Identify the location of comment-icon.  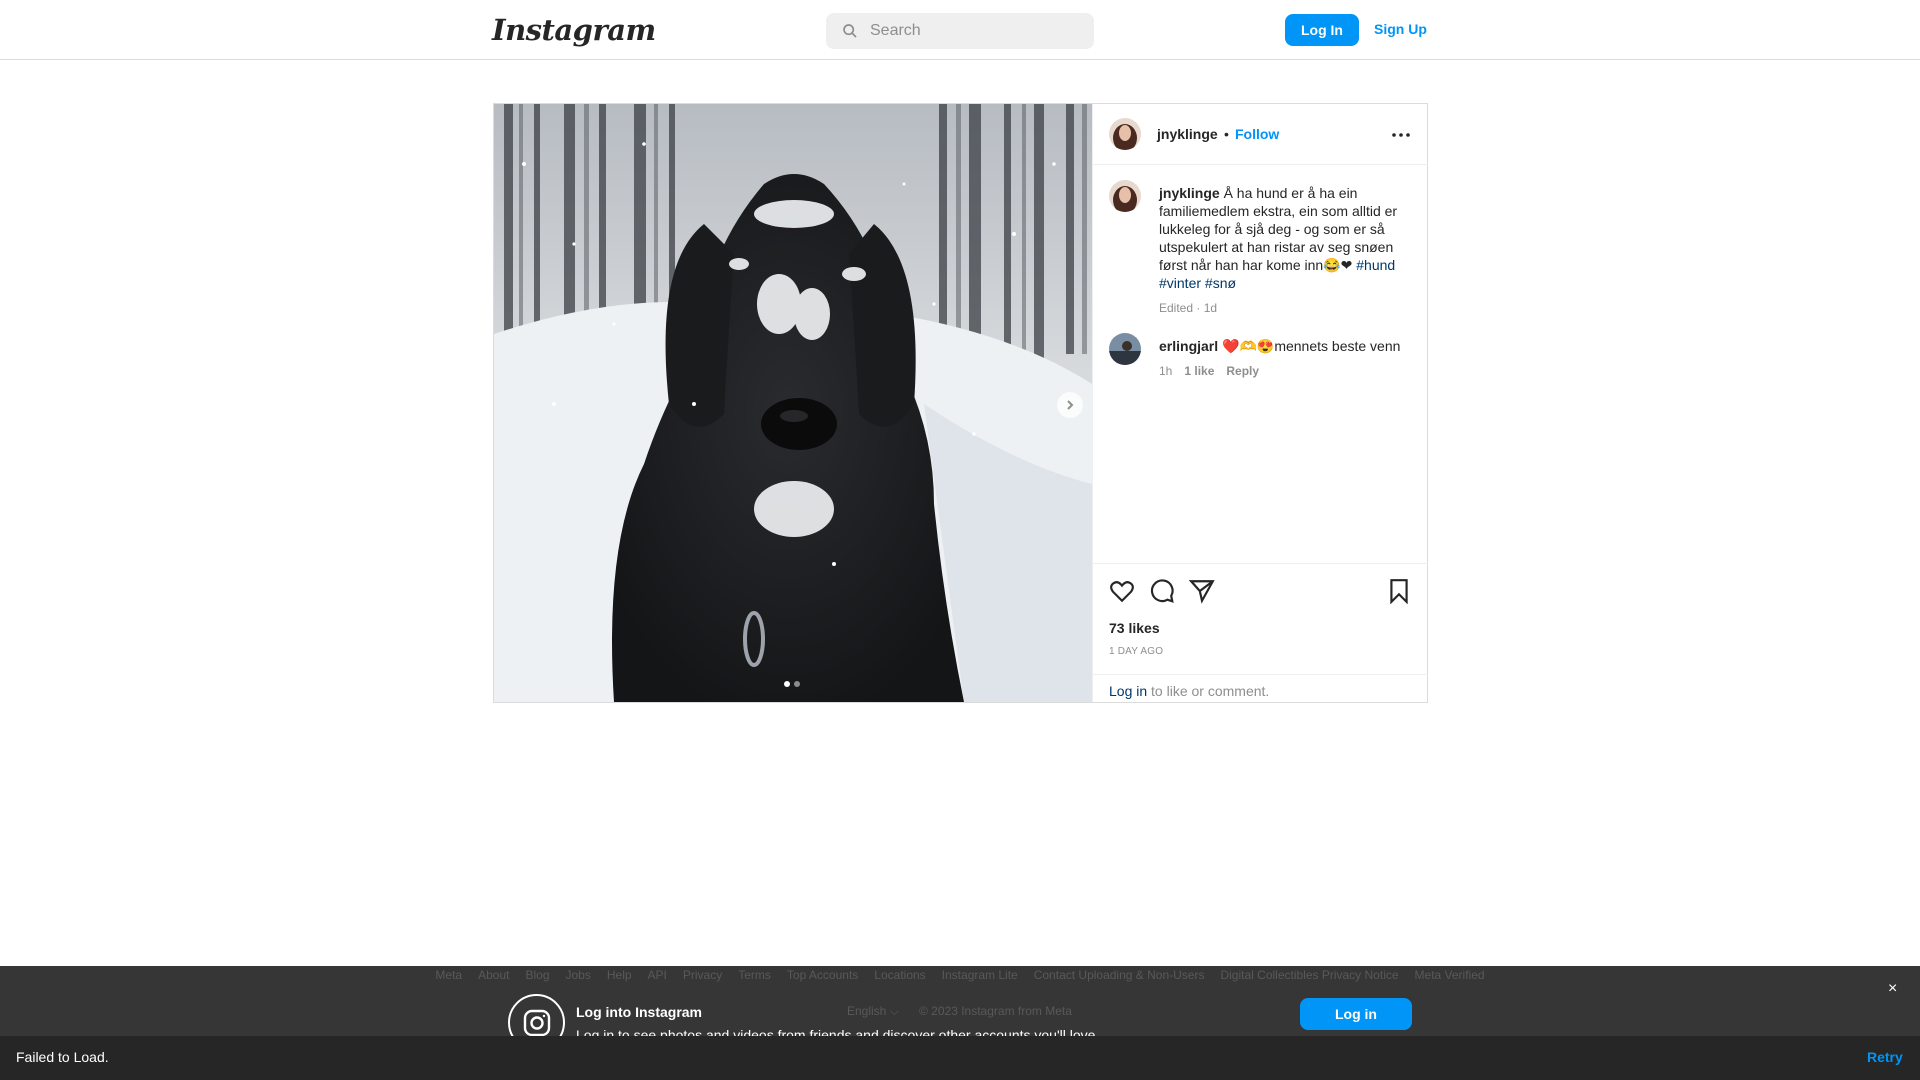
(1162, 591).